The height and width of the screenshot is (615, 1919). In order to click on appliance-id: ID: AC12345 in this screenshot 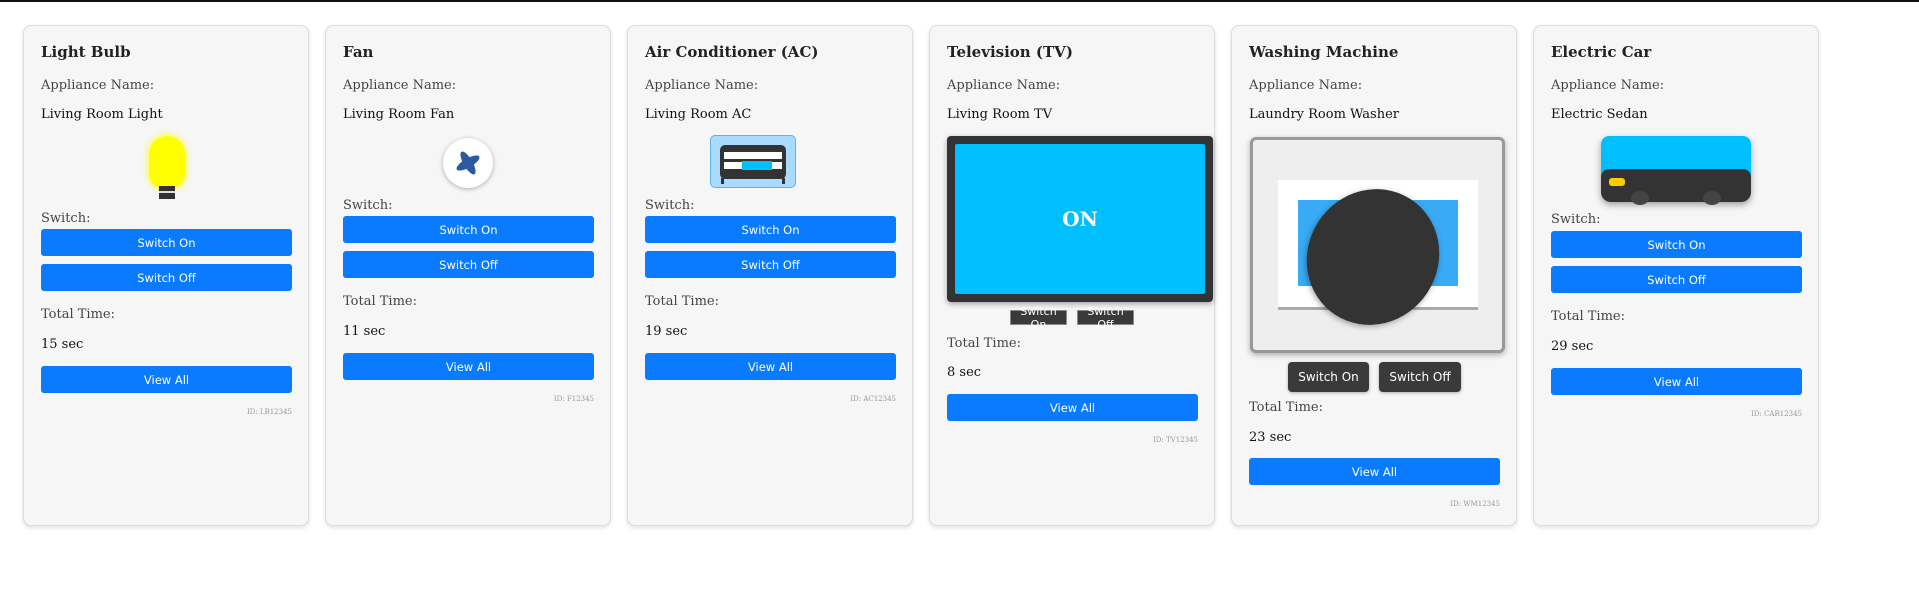, I will do `click(873, 399)`.